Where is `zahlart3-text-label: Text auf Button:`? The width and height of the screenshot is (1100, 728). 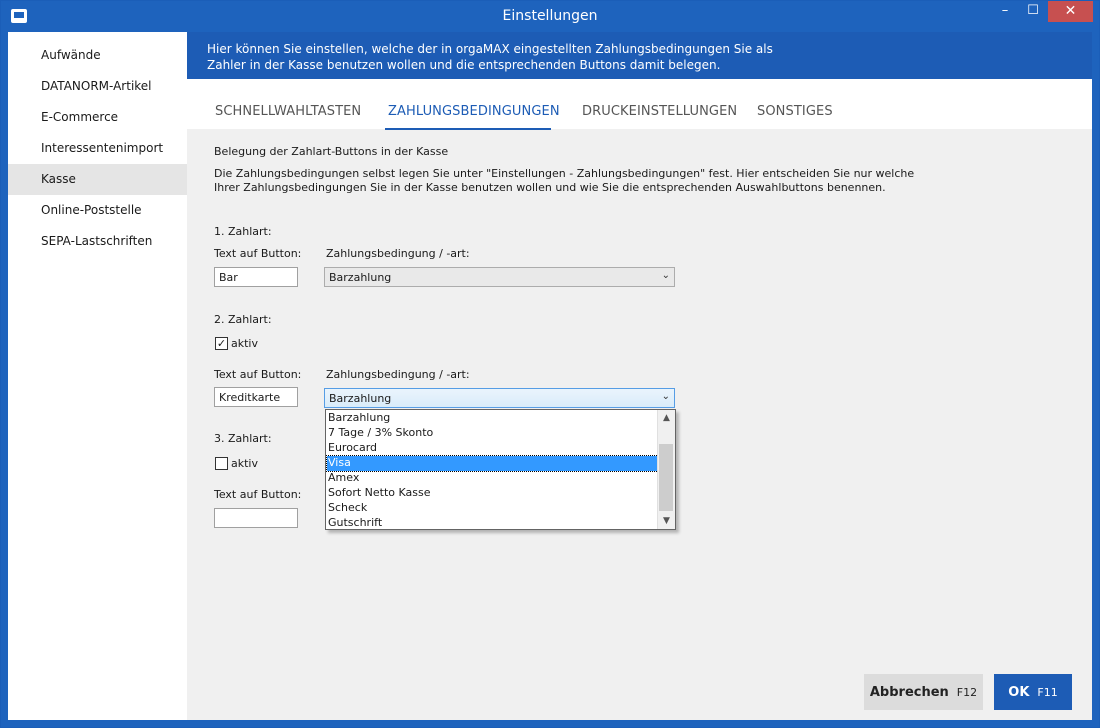 zahlart3-text-label: Text auf Button: is located at coordinates (258, 494).